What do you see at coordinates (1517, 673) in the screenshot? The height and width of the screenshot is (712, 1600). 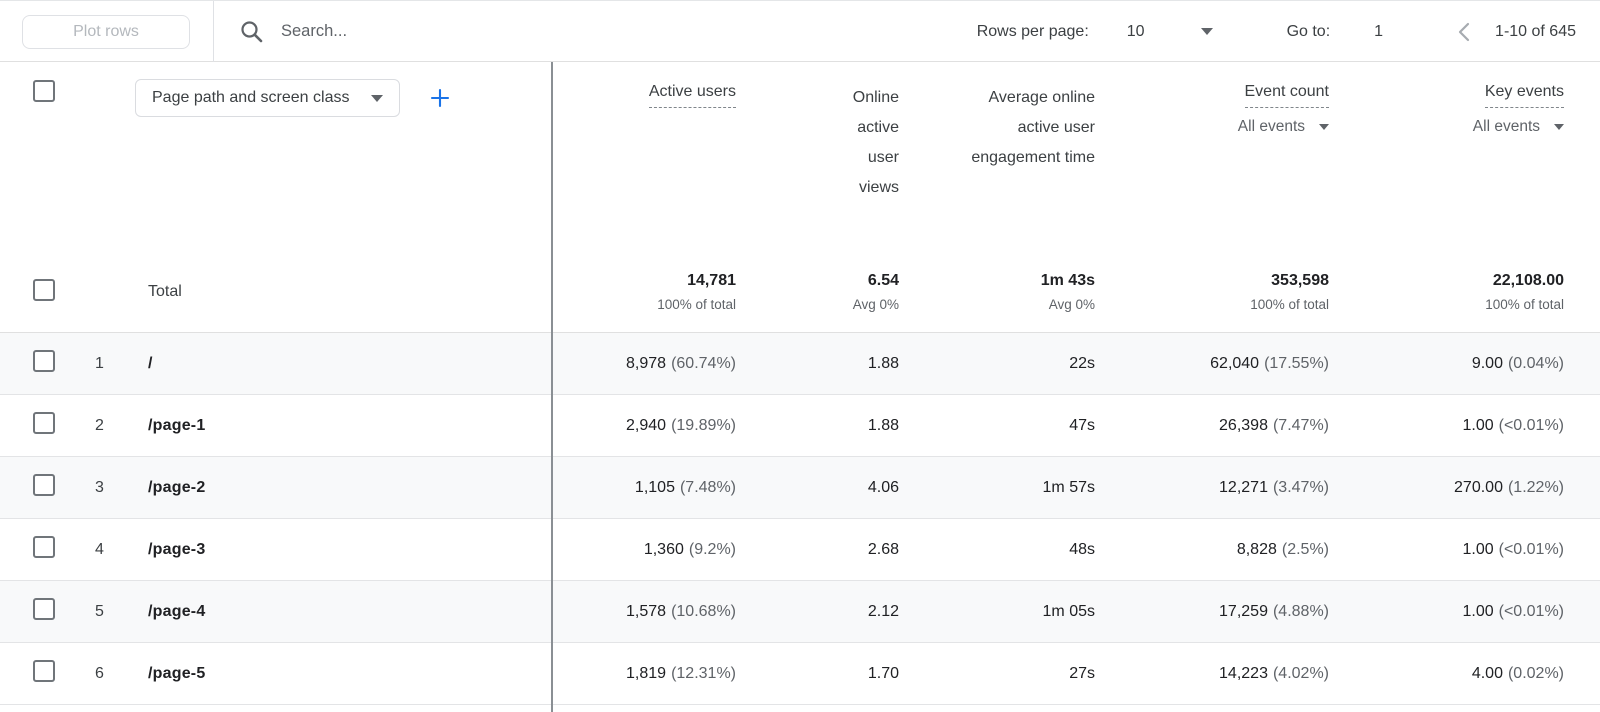 I see `metric-cell: 4.00 (0.02%)` at bounding box center [1517, 673].